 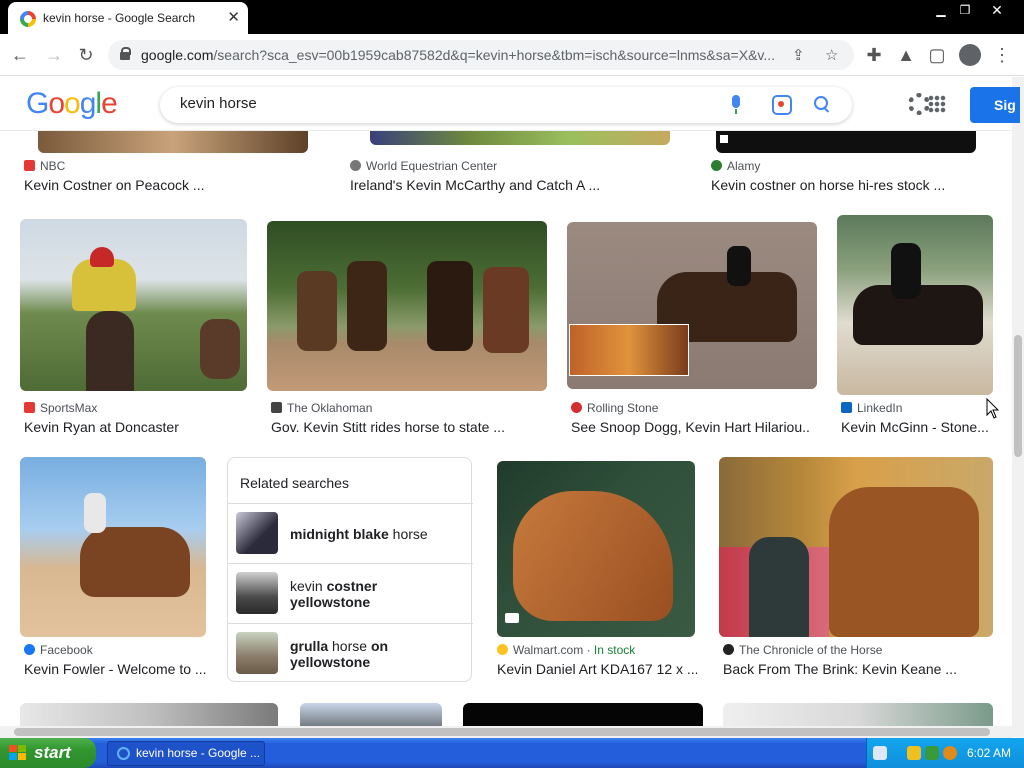 I want to click on result-image-oklahoman, so click(x=407, y=306).